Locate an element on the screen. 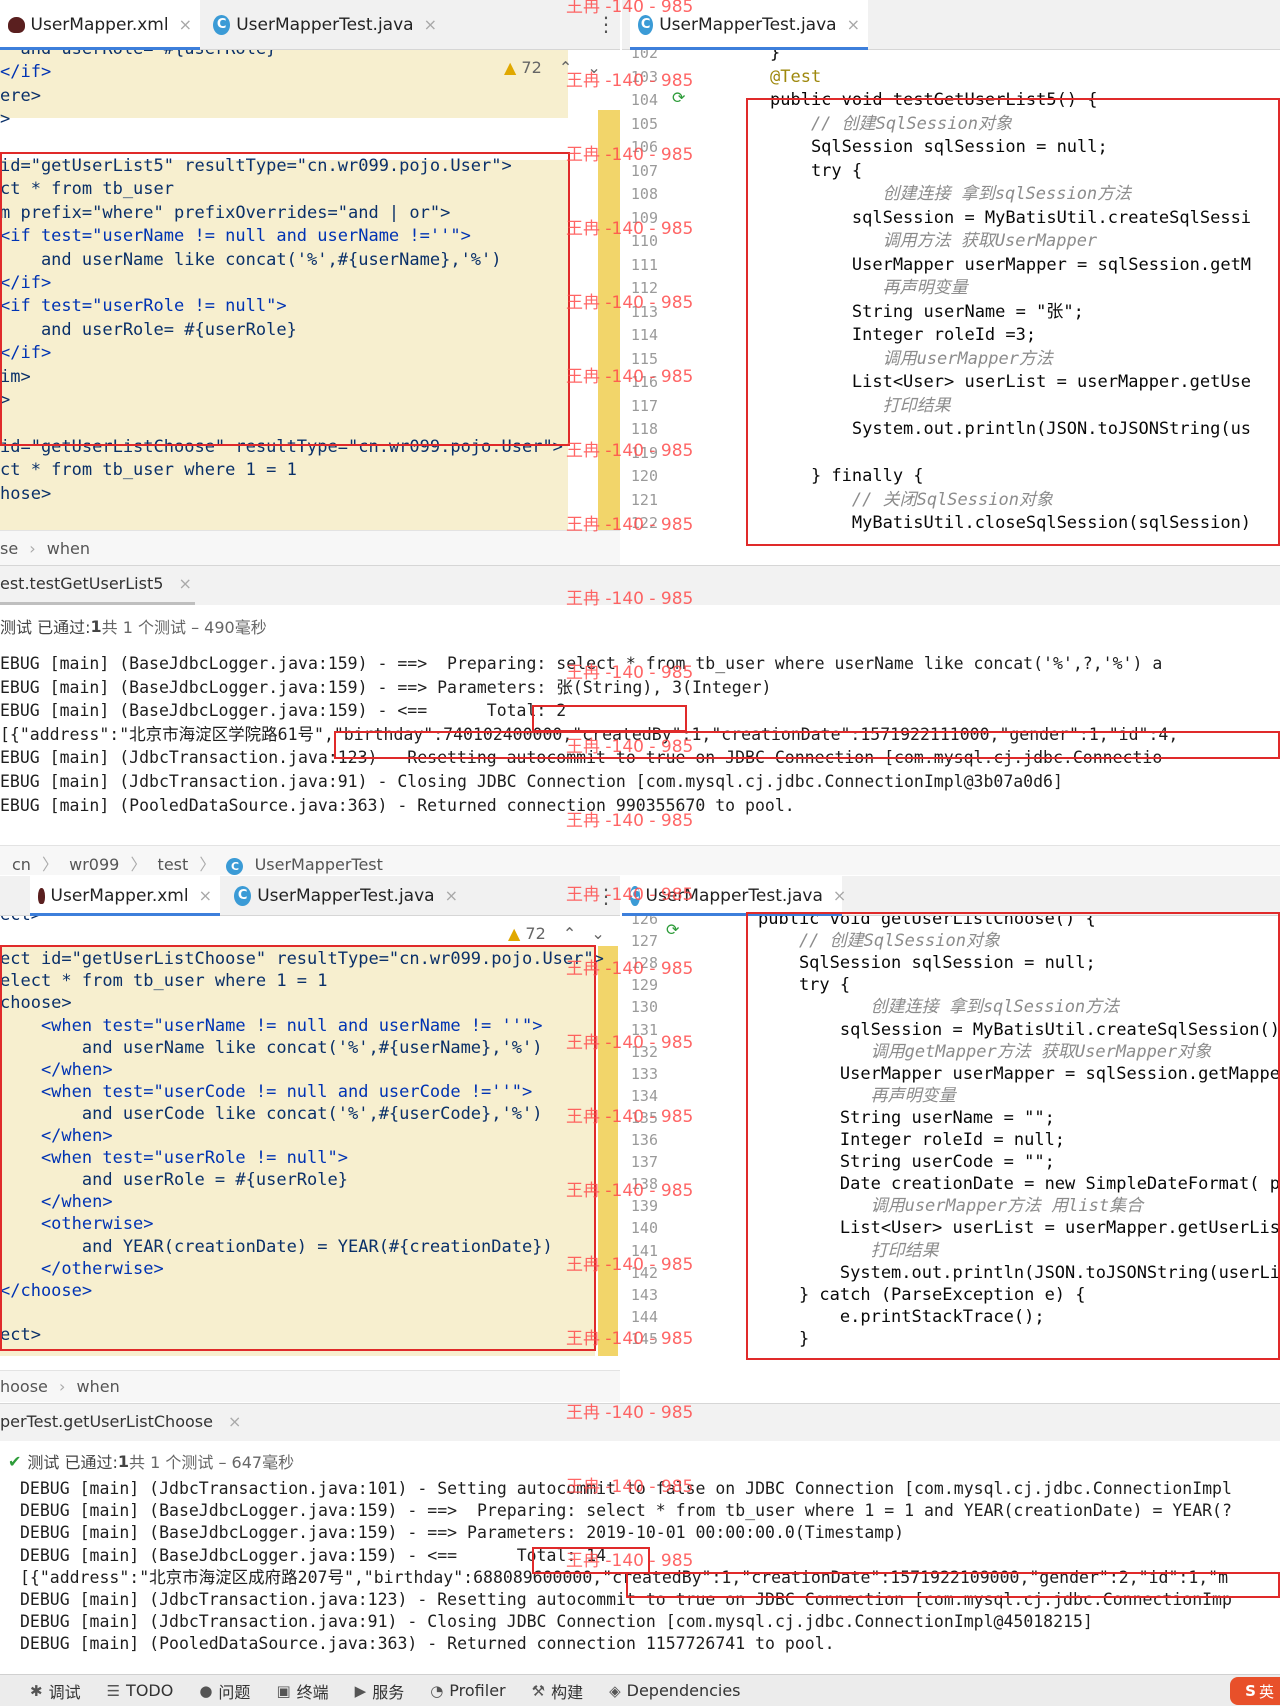  toolbar-build: ⚒ 构建 is located at coordinates (557, 1691).